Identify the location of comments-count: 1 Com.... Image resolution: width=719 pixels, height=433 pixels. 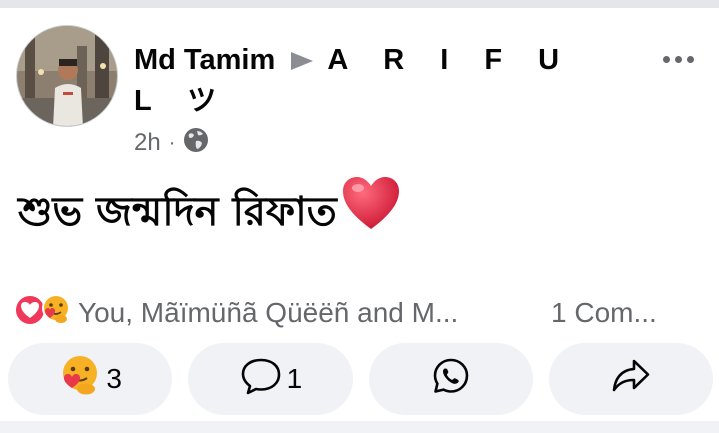
(604, 313).